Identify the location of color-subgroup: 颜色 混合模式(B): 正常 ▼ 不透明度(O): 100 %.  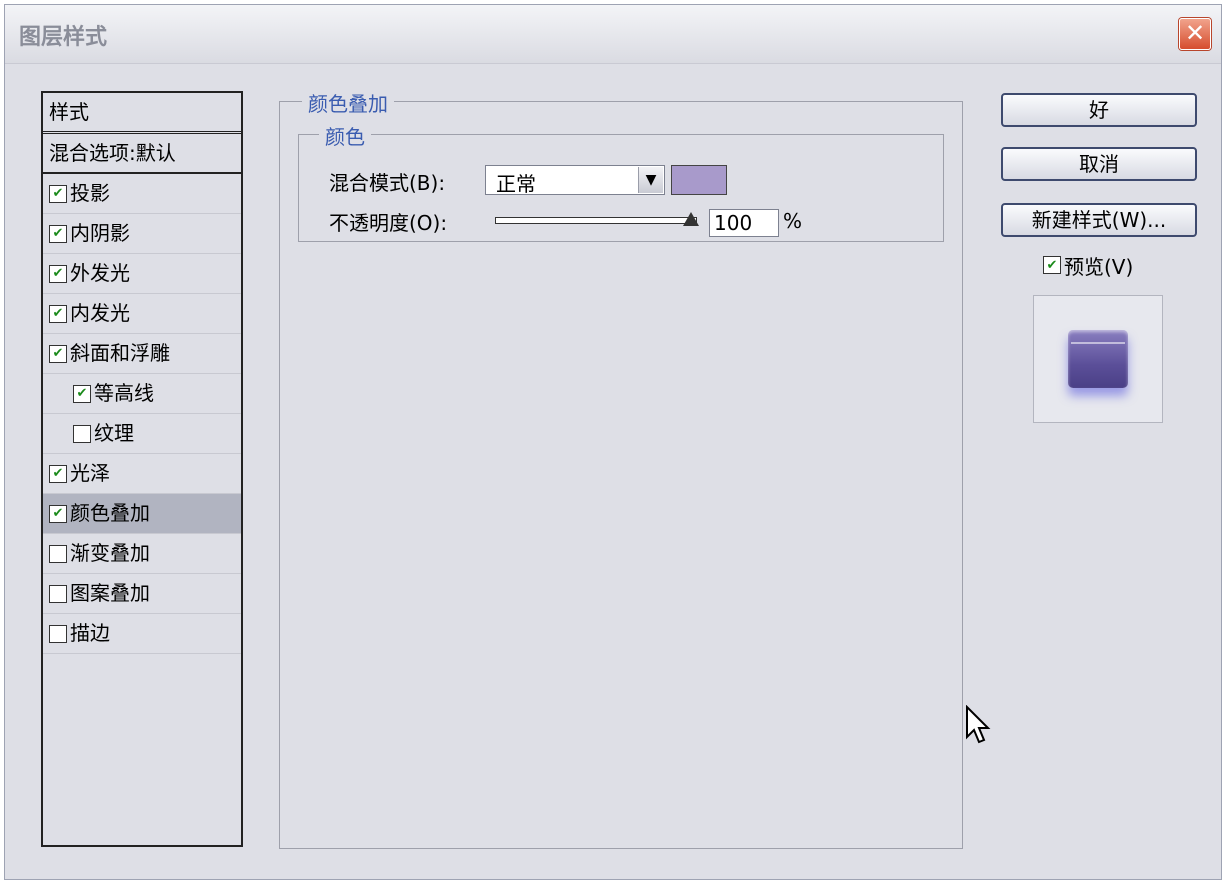
(621, 181).